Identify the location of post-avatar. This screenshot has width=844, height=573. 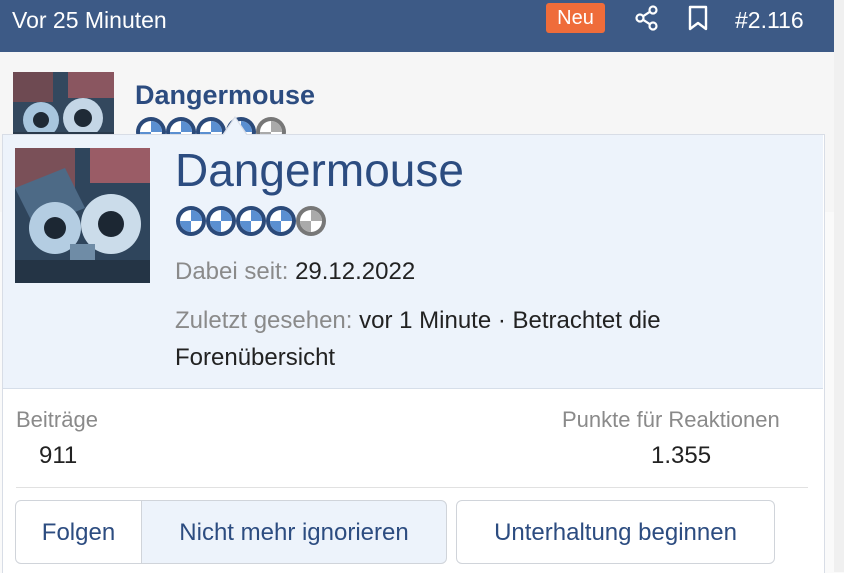
(63, 107).